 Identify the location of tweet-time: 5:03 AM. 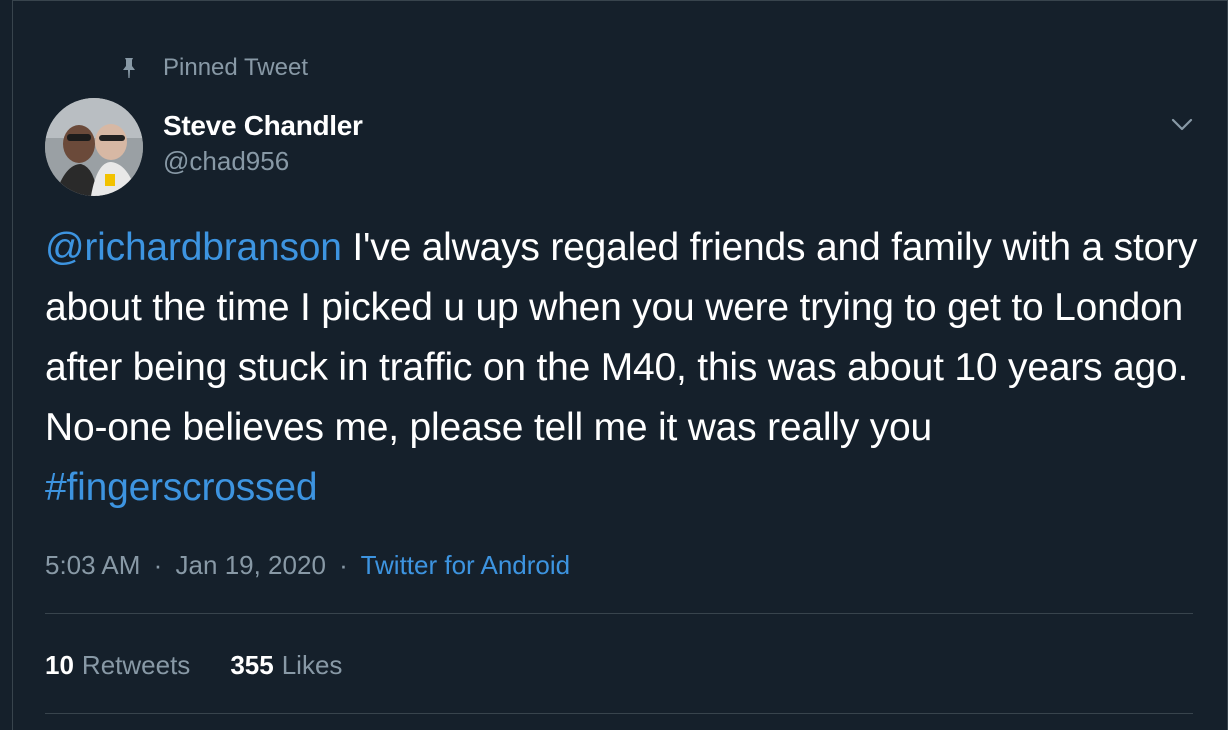
(92, 565).